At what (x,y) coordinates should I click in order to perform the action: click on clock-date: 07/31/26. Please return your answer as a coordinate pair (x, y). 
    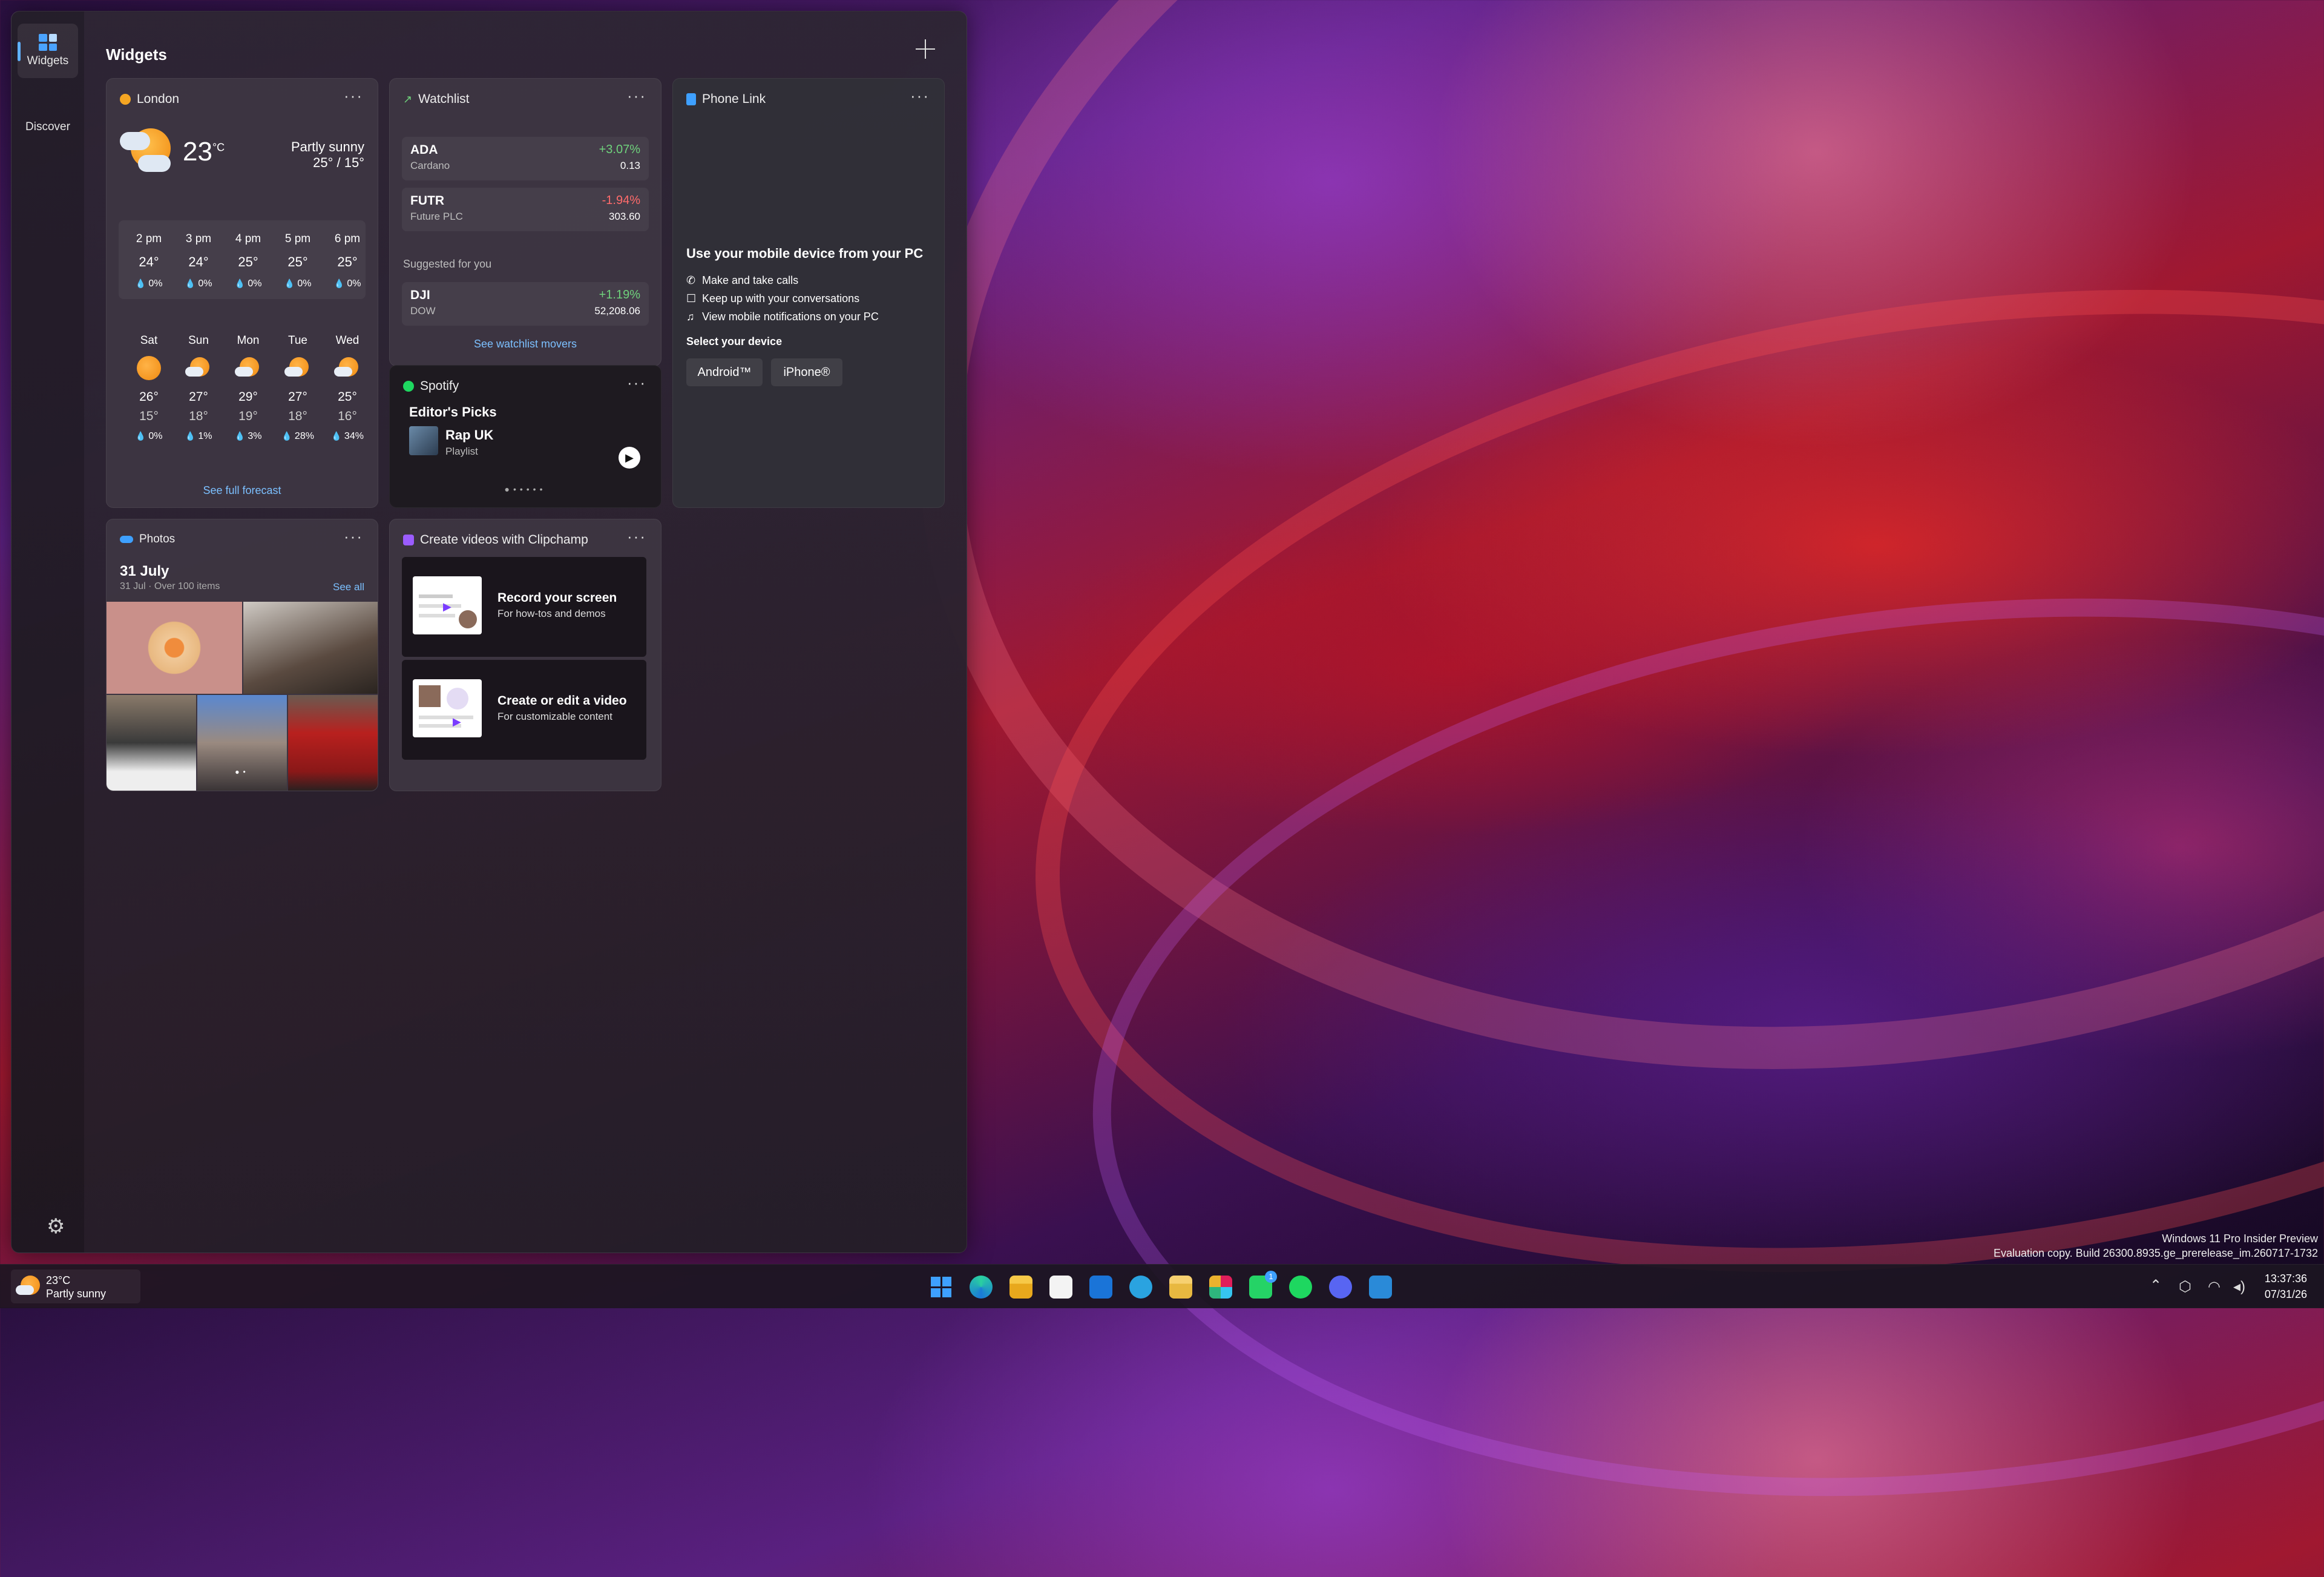
    Looking at the image, I should click on (2285, 1294).